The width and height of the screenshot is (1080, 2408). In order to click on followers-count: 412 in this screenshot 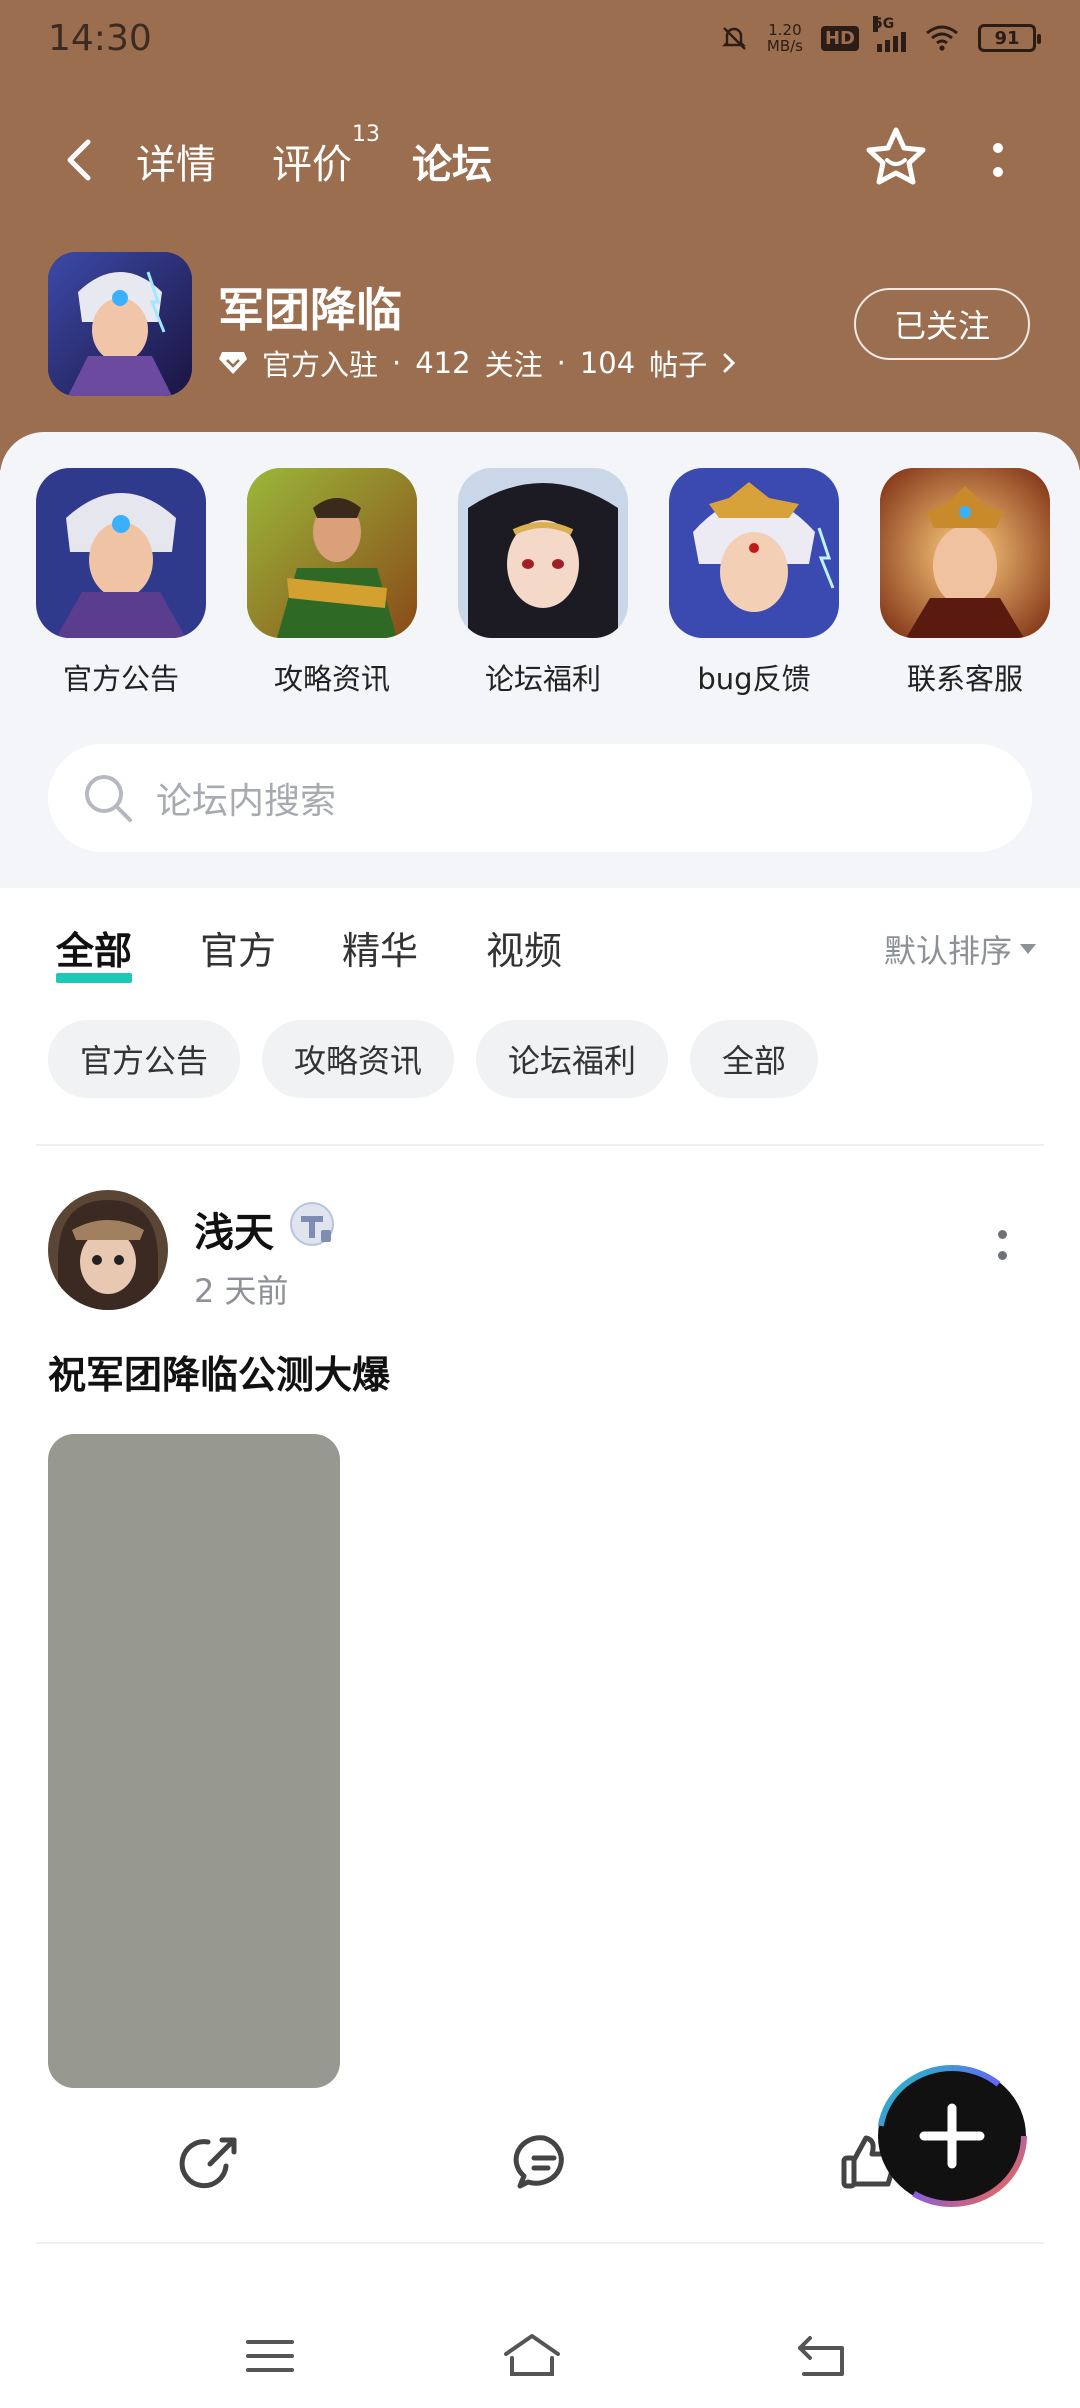, I will do `click(443, 363)`.